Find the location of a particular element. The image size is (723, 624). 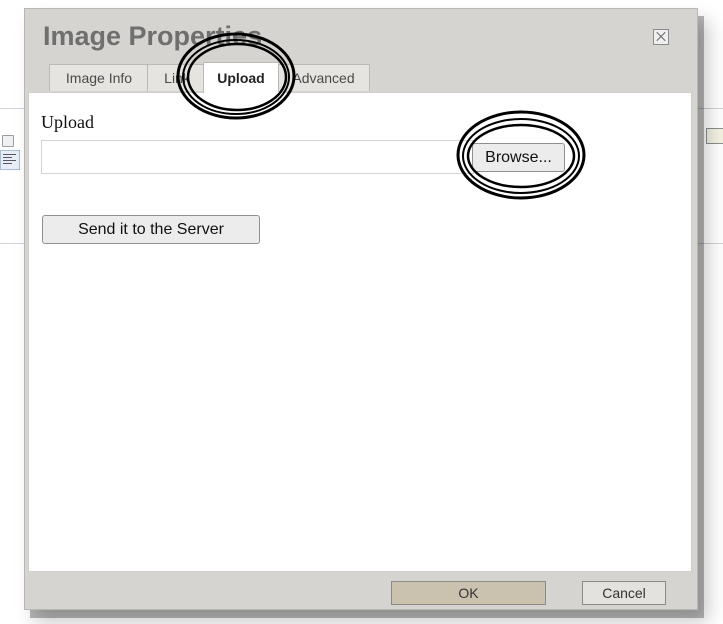

ok-button: OK is located at coordinates (468, 593).